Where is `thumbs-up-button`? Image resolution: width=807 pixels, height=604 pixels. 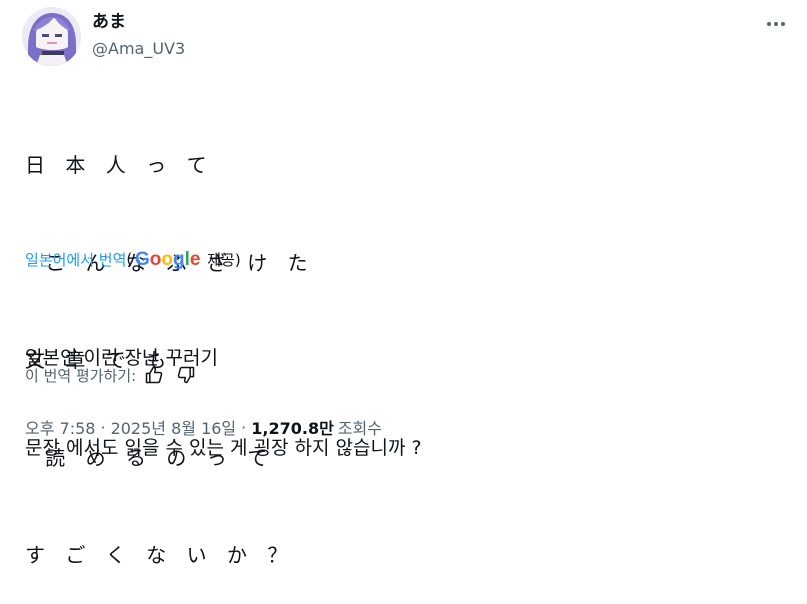 thumbs-up-button is located at coordinates (154, 375).